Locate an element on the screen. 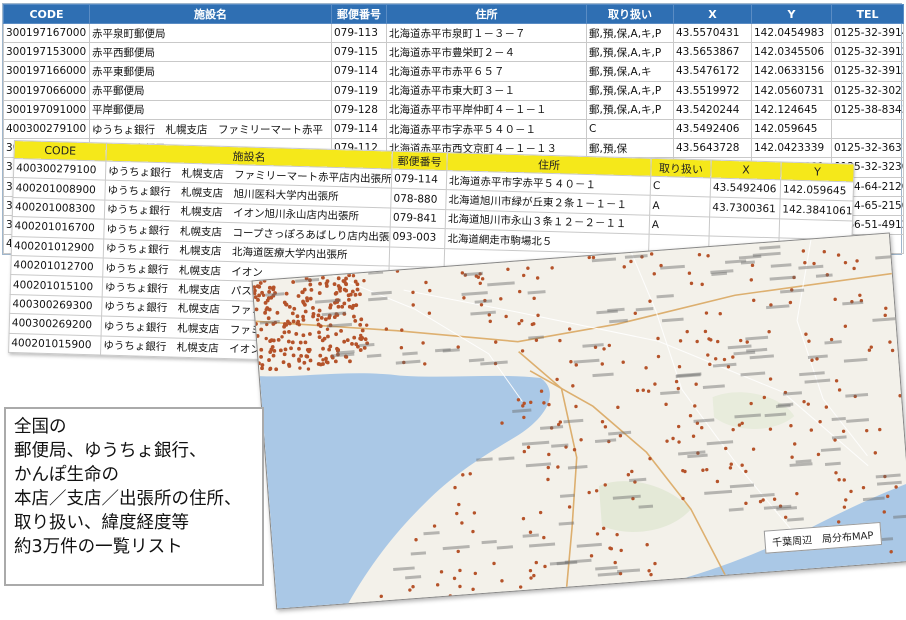  table-cell: 赤平西郵便局 is located at coordinates (210, 52).